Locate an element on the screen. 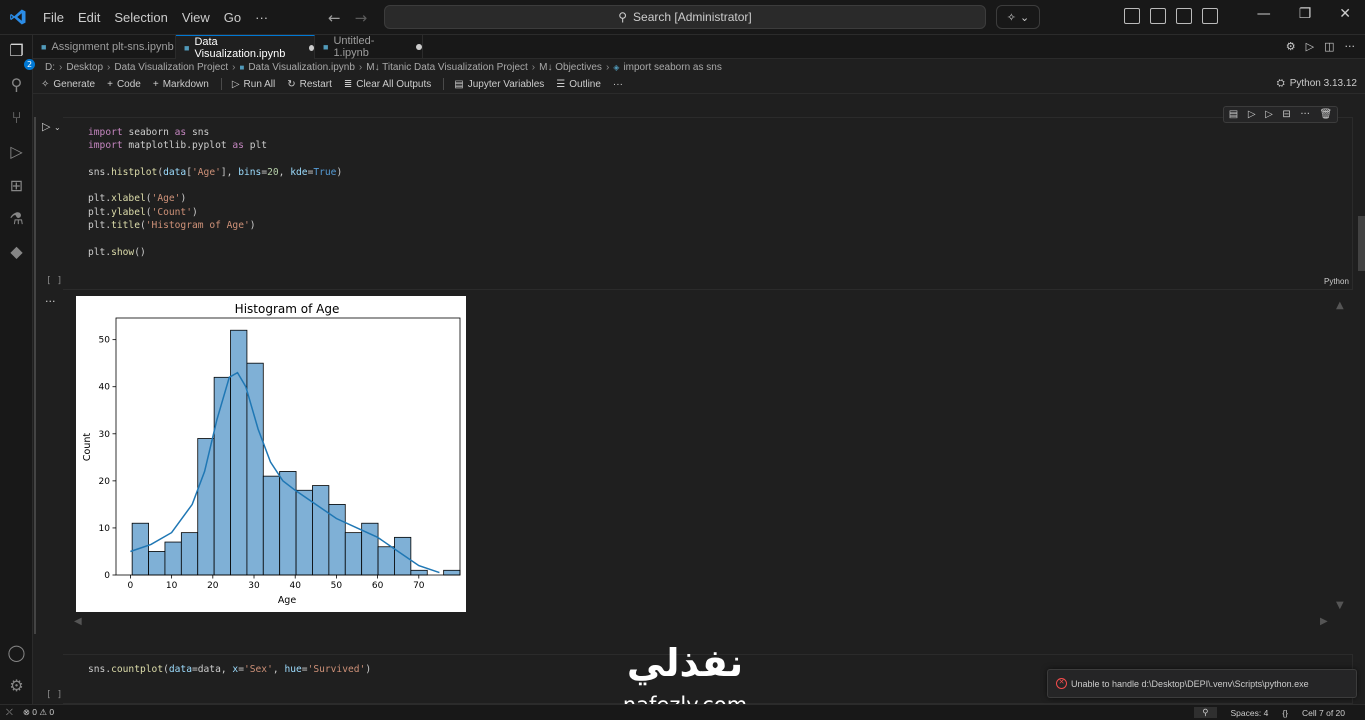 The width and height of the screenshot is (1365, 720). split-cell-icon: ⊟ is located at coordinates (1286, 114).